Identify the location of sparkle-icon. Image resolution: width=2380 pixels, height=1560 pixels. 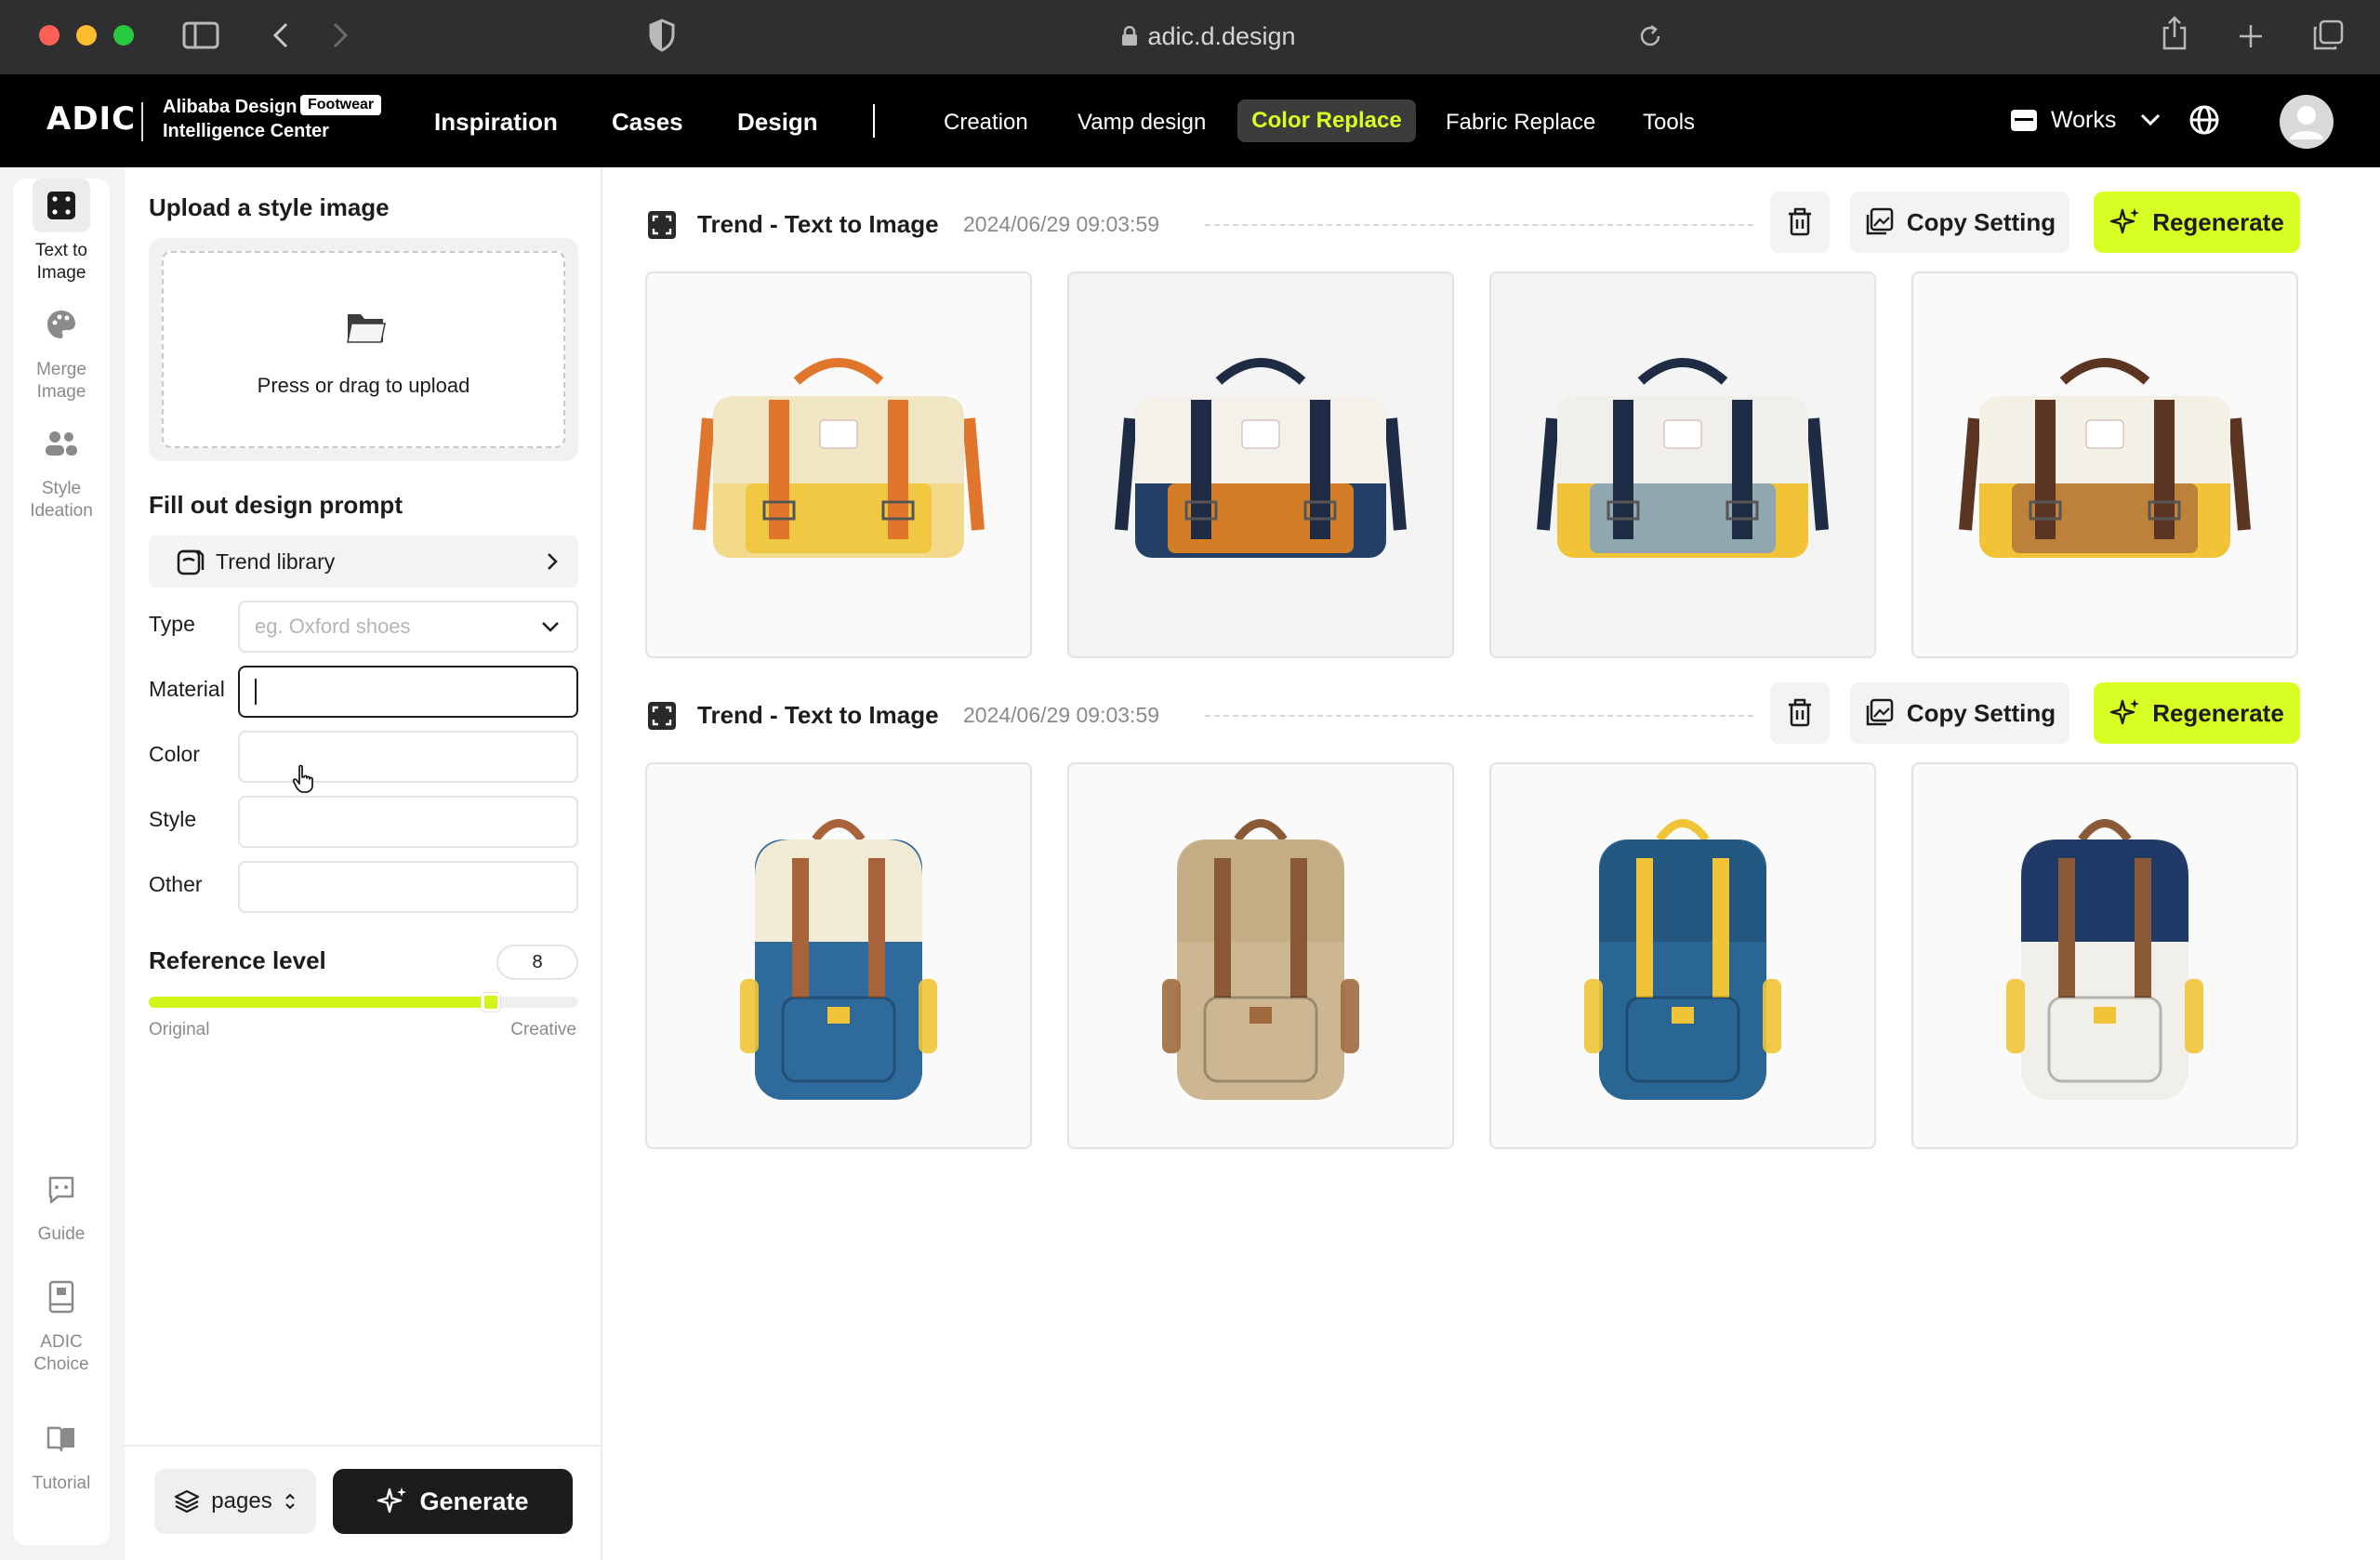
(2124, 712).